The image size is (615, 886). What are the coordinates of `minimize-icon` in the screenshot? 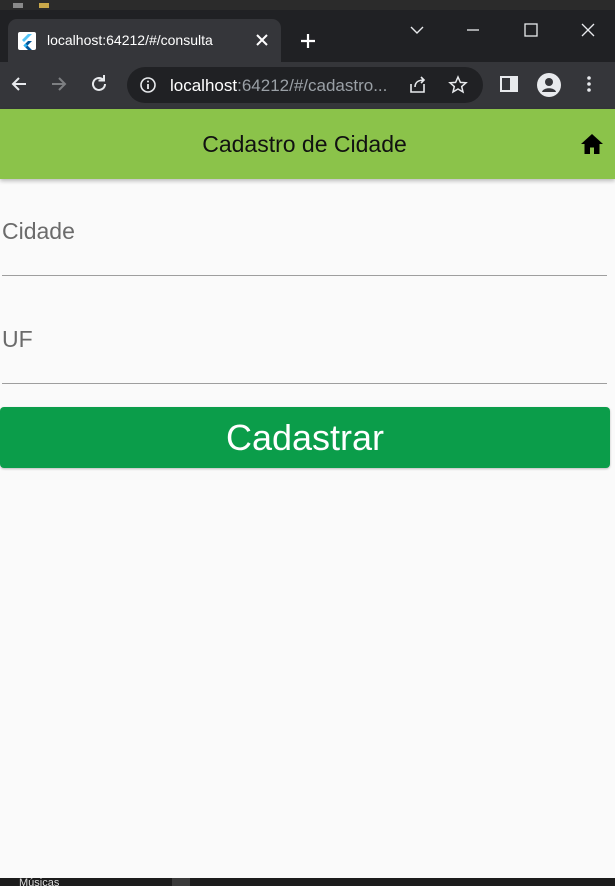 It's located at (473, 30).